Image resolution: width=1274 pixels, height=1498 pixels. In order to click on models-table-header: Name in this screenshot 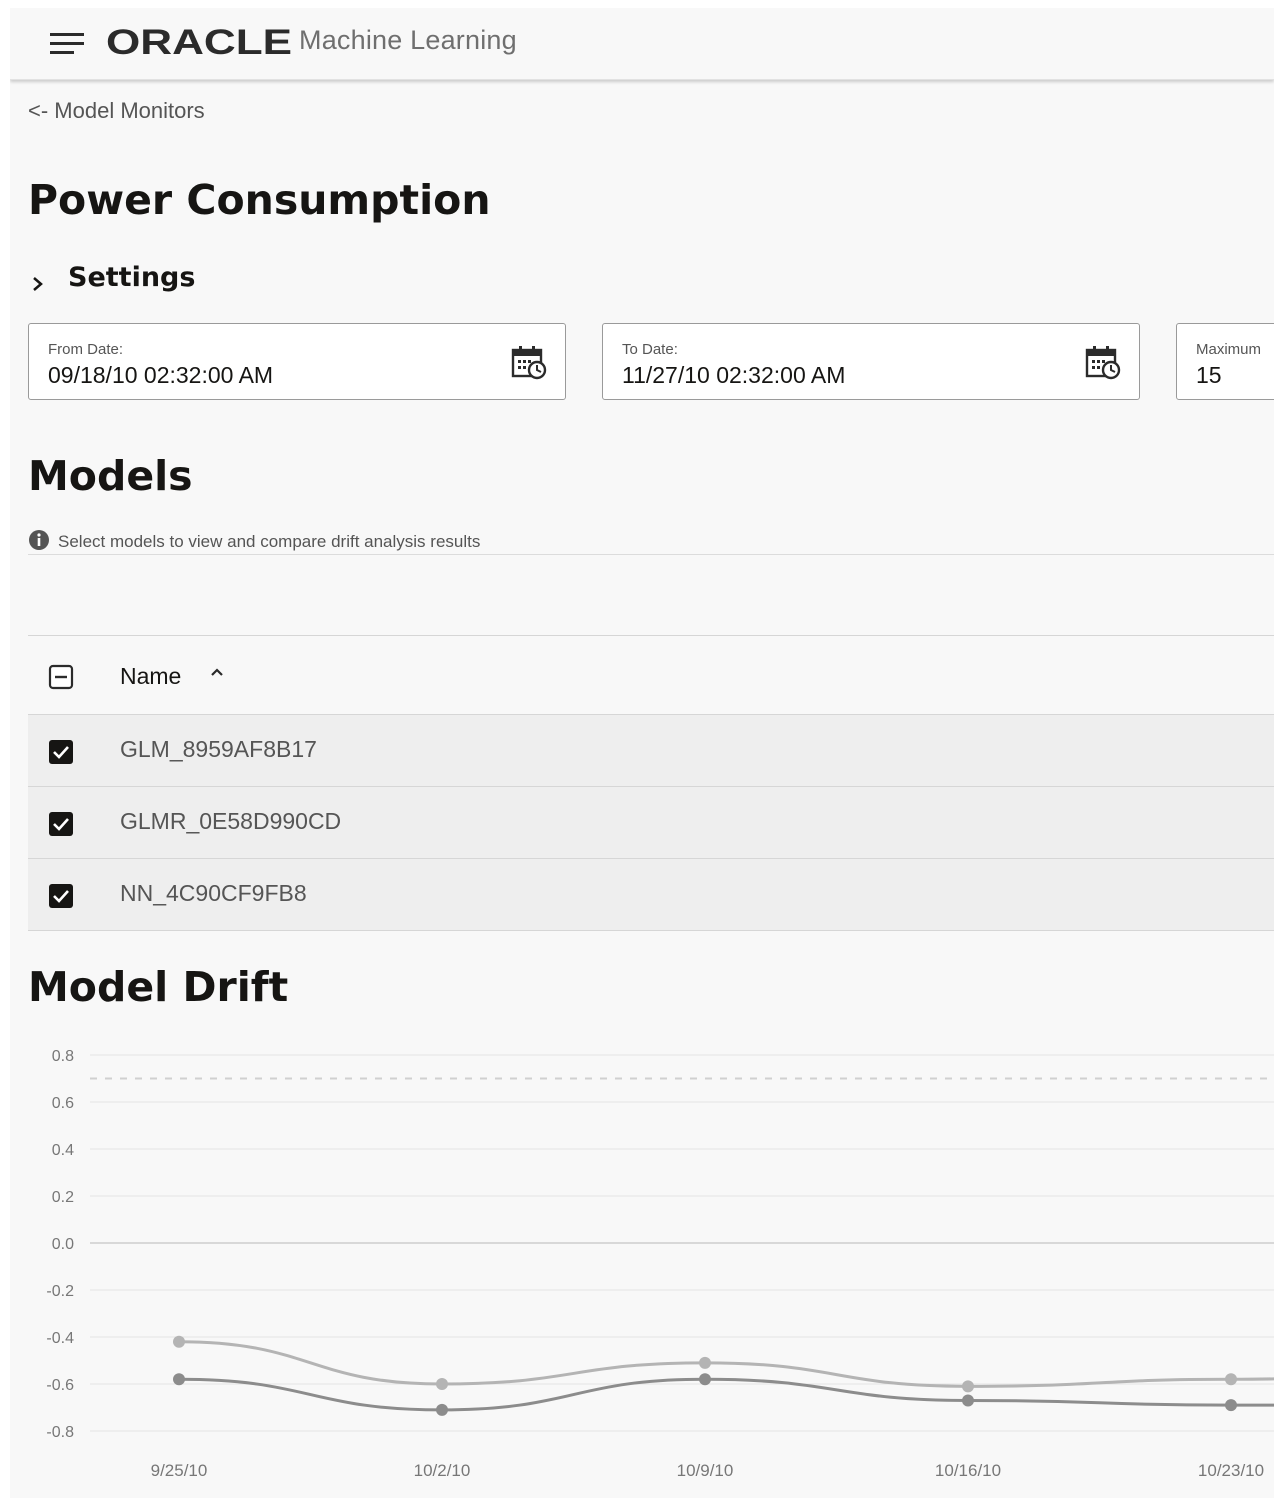, I will do `click(651, 675)`.